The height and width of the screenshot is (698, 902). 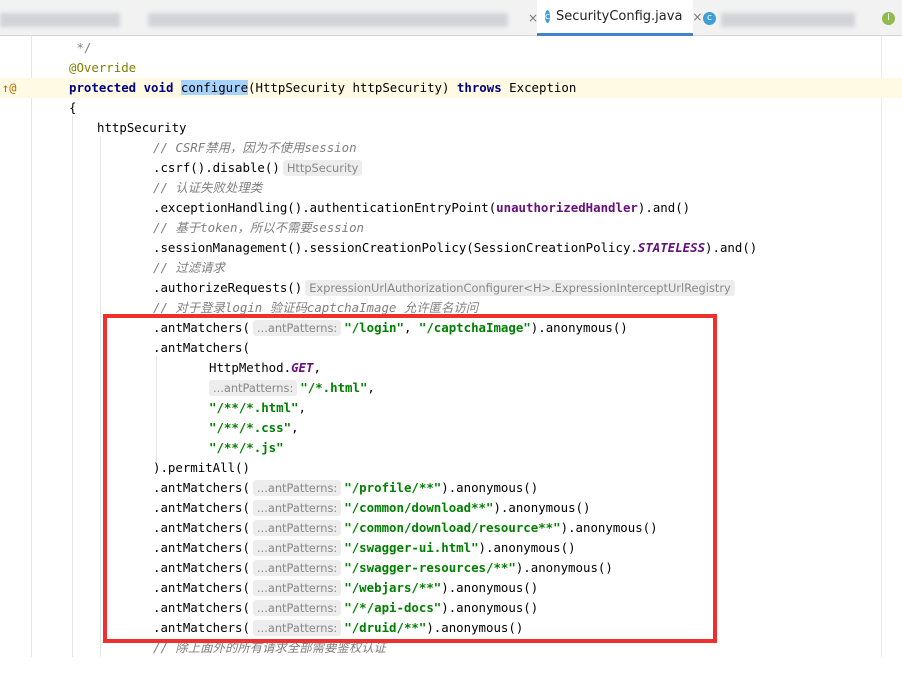 I want to click on tab-blurred-2: c, so click(x=787, y=18).